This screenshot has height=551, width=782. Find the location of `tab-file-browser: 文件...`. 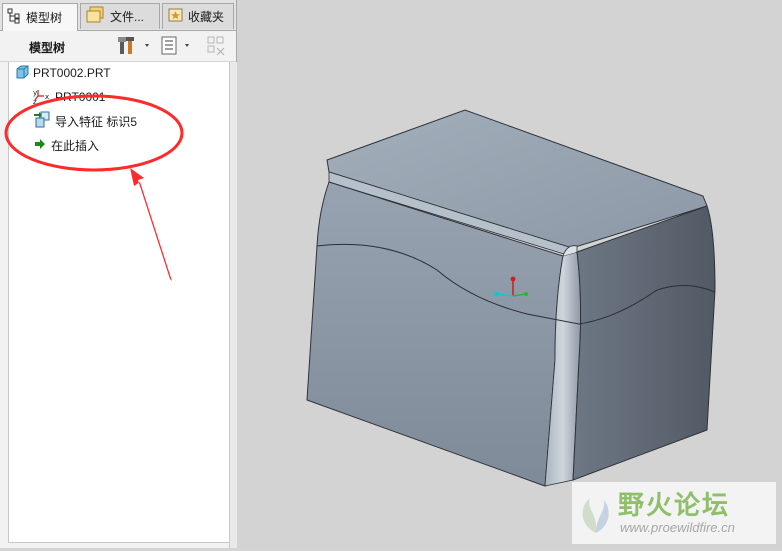

tab-file-browser: 文件... is located at coordinates (120, 16).